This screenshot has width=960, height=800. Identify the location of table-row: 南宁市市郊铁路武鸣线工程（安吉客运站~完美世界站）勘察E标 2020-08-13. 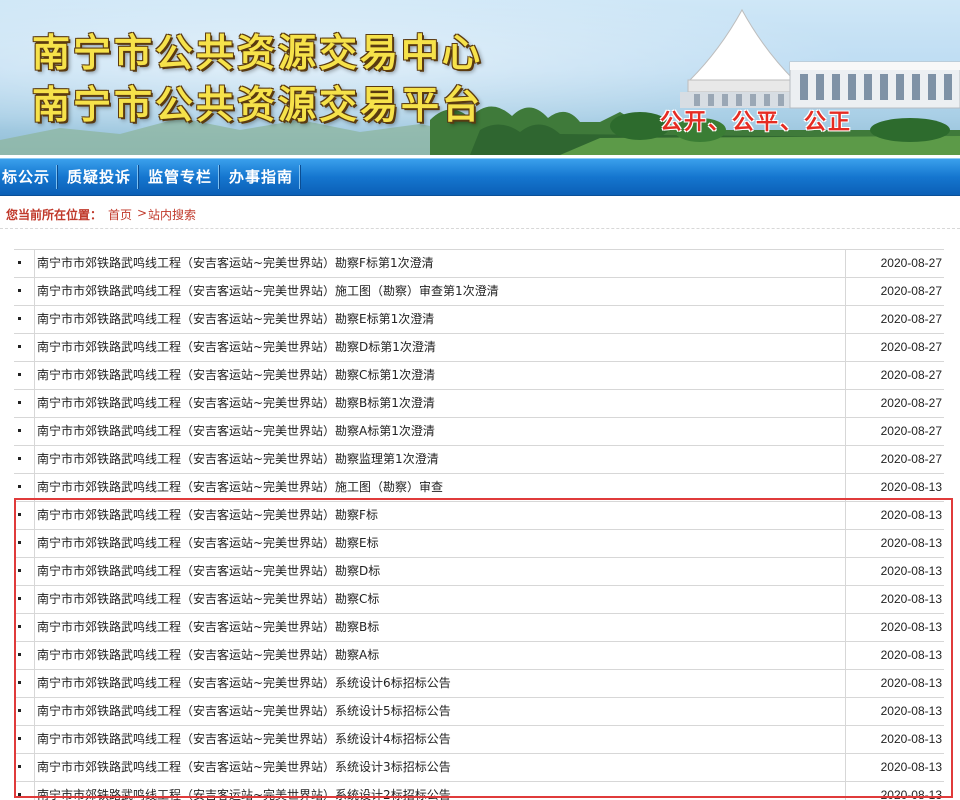
(479, 543).